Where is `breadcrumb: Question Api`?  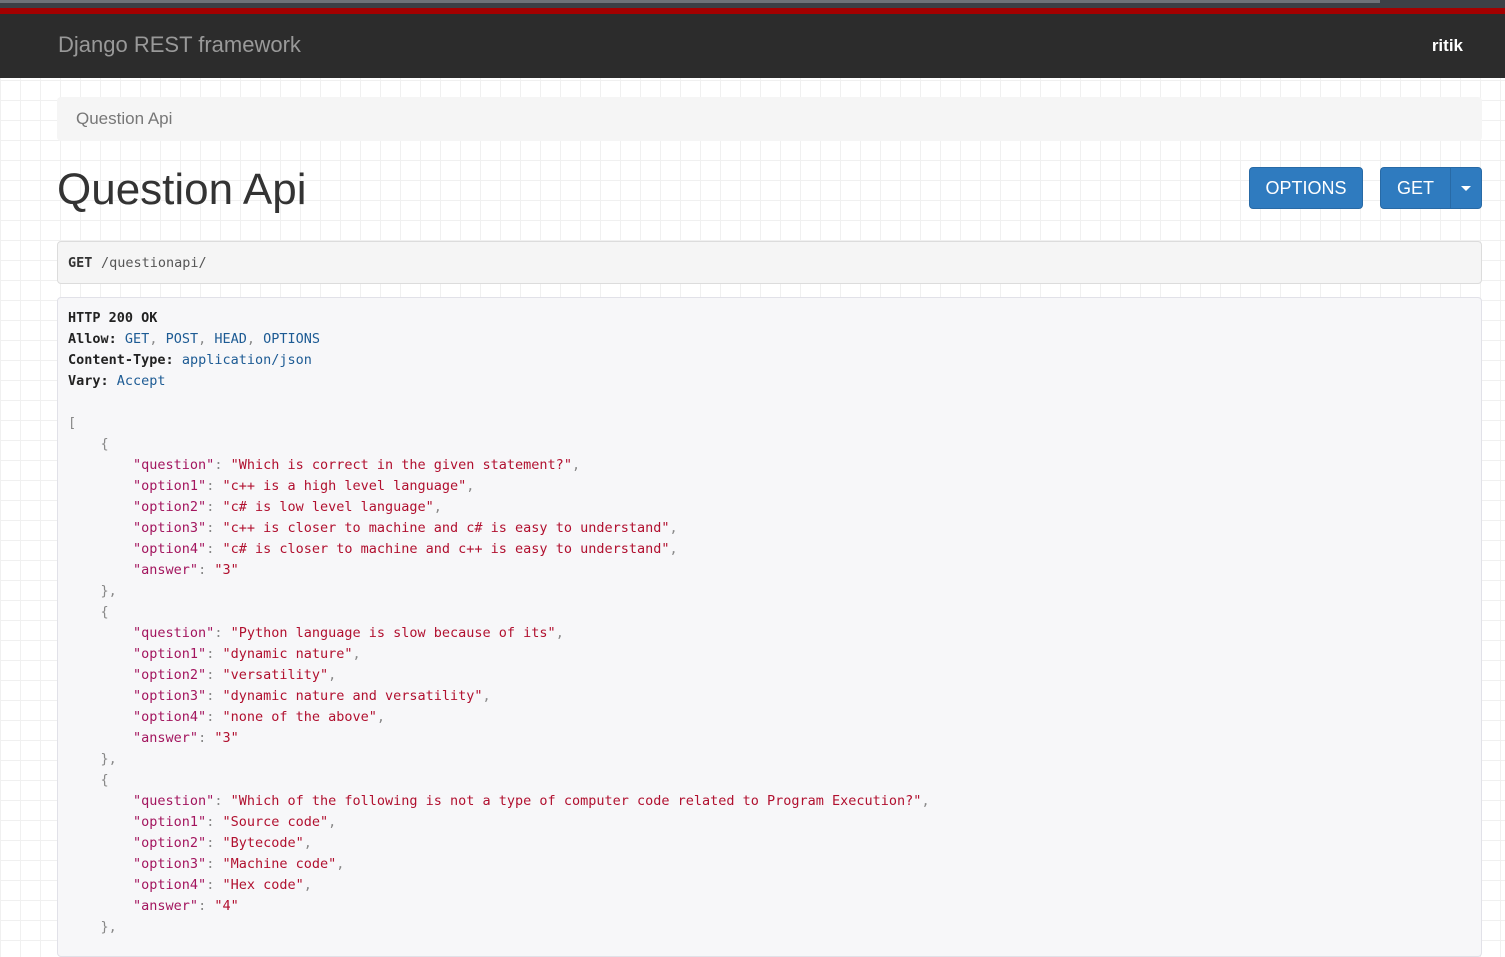
breadcrumb: Question Api is located at coordinates (769, 119).